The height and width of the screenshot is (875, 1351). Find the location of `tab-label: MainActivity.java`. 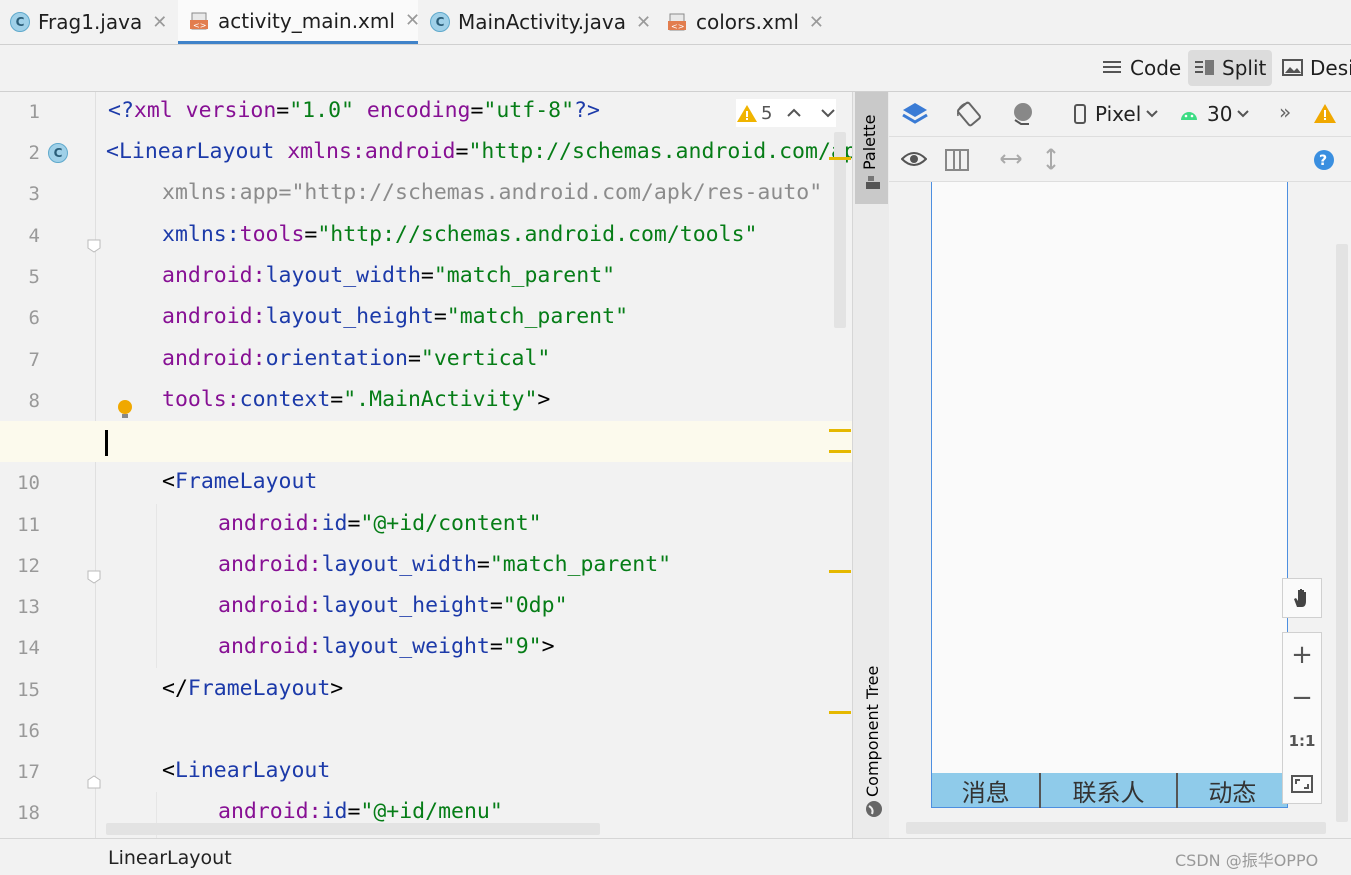

tab-label: MainActivity.java is located at coordinates (542, 22).